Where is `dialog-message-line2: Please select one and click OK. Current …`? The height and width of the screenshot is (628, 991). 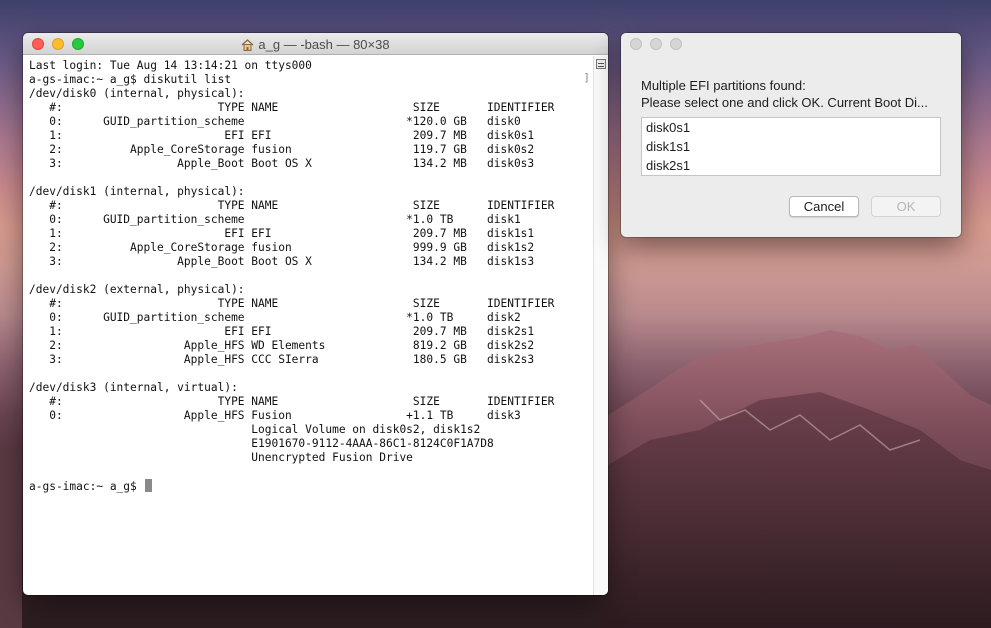 dialog-message-line2: Please select one and click OK. Current … is located at coordinates (784, 102).